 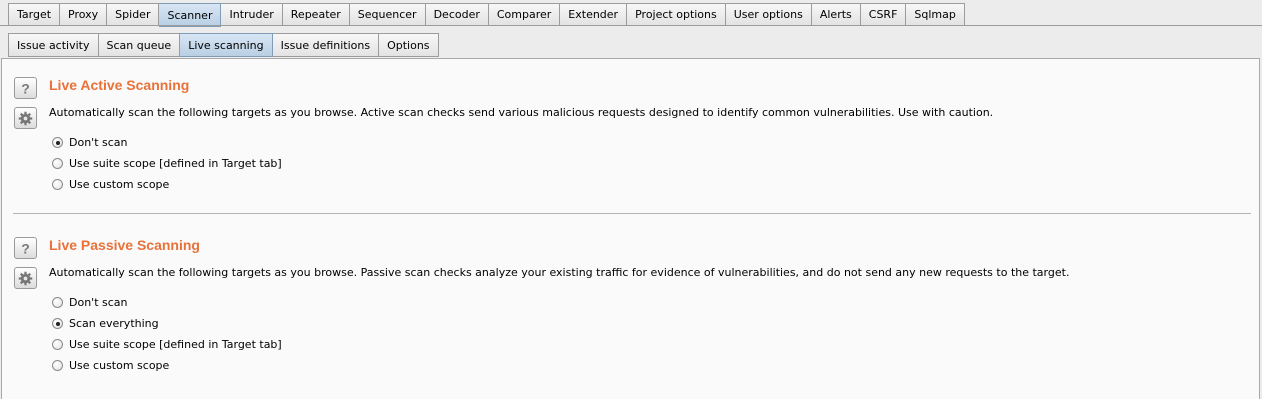 What do you see at coordinates (119, 85) in the screenshot?
I see `section-title: Live Active Scanning` at bounding box center [119, 85].